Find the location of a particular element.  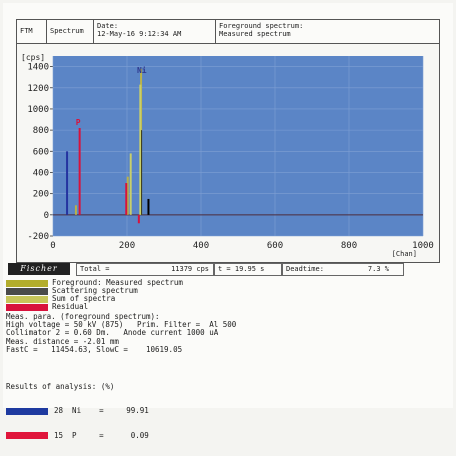

date-value: 12-May-16 9:12:34 AM is located at coordinates (139, 34).